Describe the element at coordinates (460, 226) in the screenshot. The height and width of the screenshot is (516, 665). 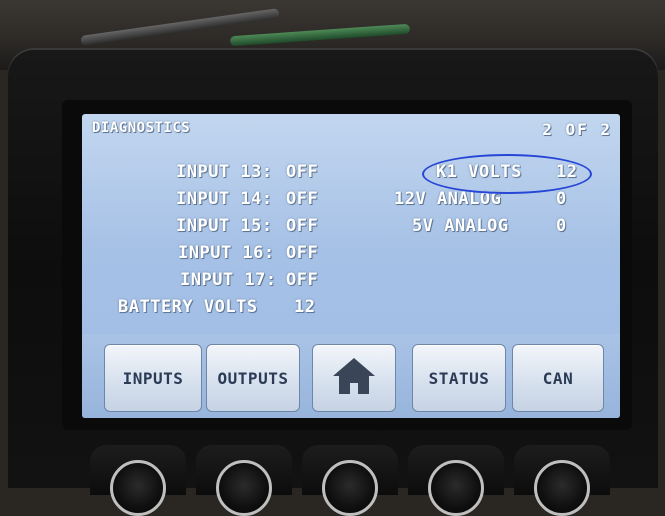
I see `5v-analog-label: 5V ANALOG` at that location.